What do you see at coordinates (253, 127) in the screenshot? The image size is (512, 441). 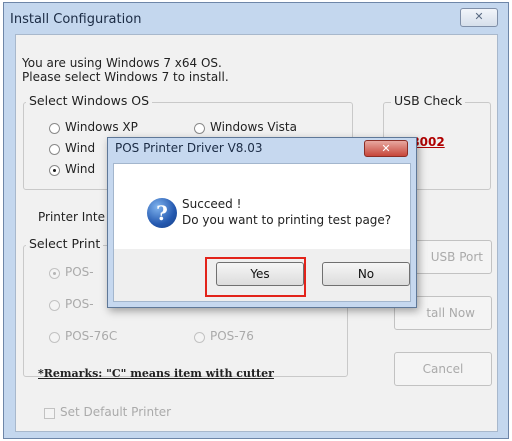 I see `radio-windows-vista-label: Windows Vista` at bounding box center [253, 127].